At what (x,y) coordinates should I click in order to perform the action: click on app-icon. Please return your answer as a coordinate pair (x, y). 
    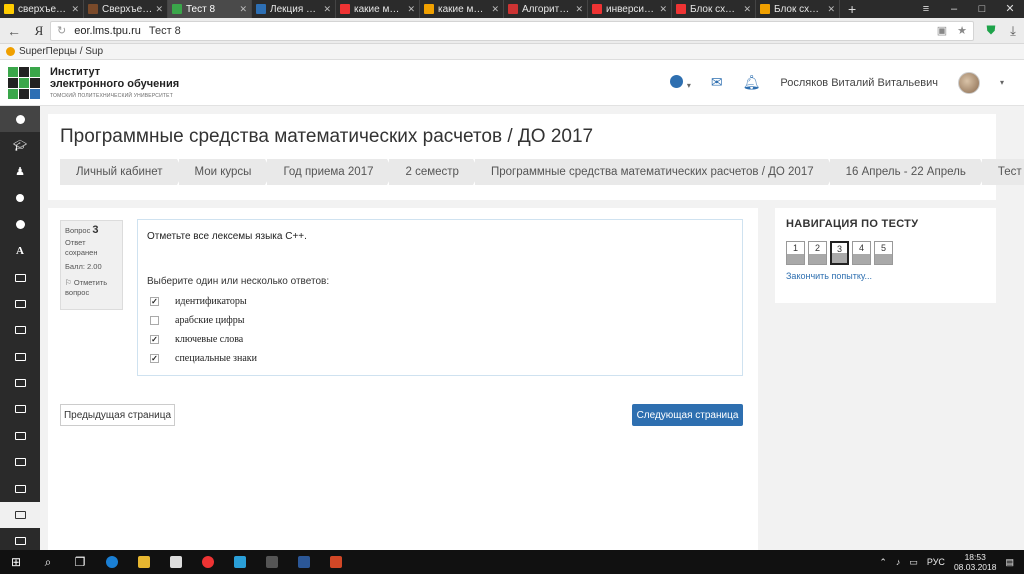
    Looking at the image, I should click on (272, 562).